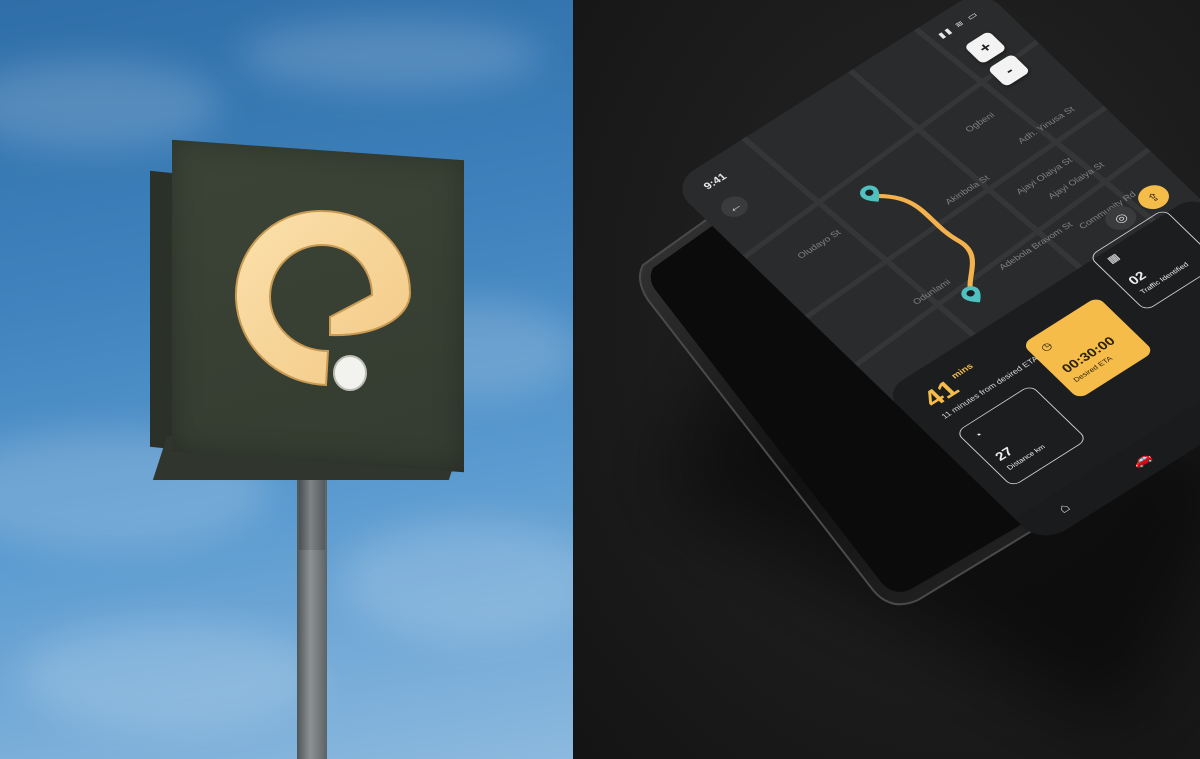 This screenshot has width=1200, height=759. Describe the element at coordinates (1141, 460) in the screenshot. I see `car-icon: 🚗` at that location.